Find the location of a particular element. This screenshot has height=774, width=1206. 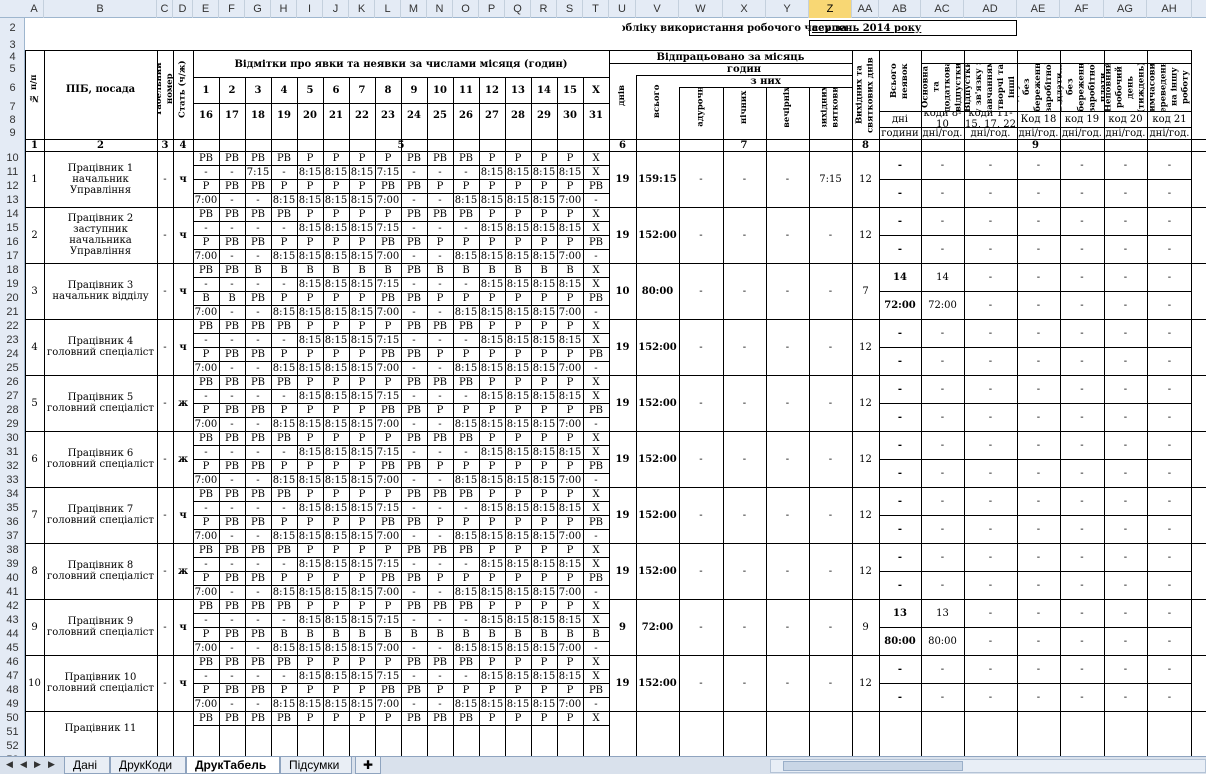

sex-cell: ч is located at coordinates (183, 235).